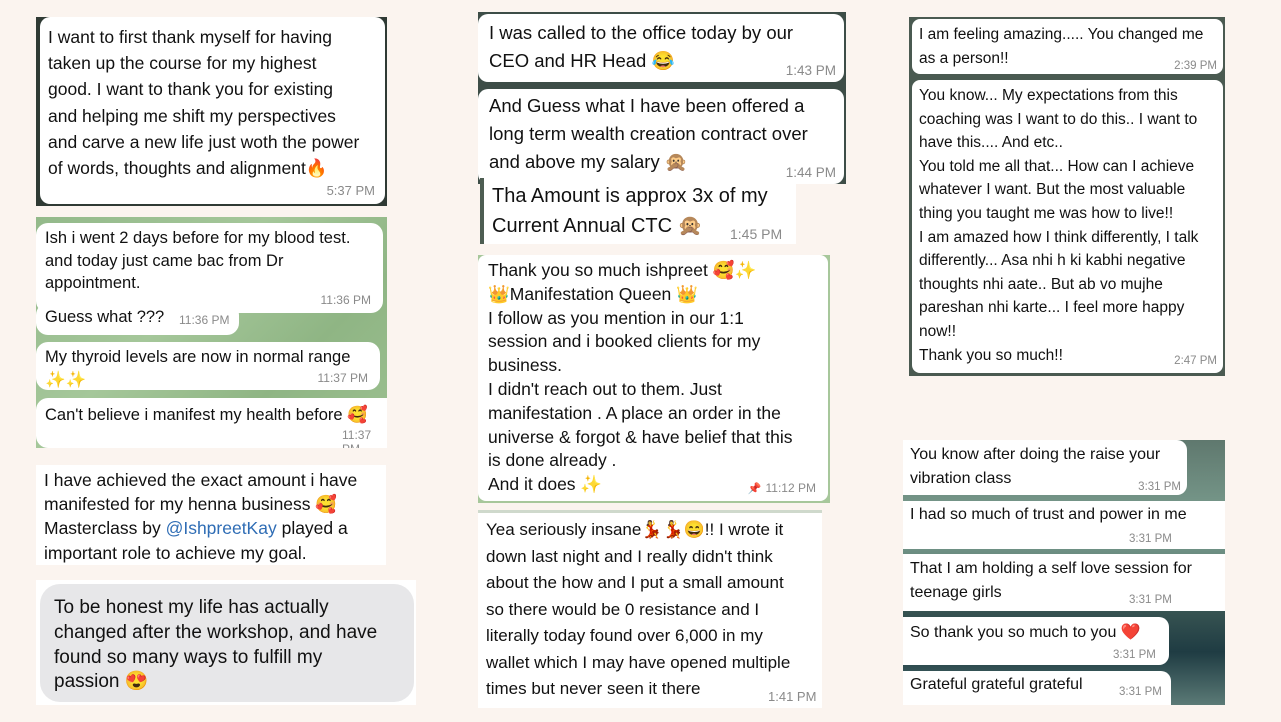  I want to click on message-text: Grateful grateful grateful, so click(996, 684).